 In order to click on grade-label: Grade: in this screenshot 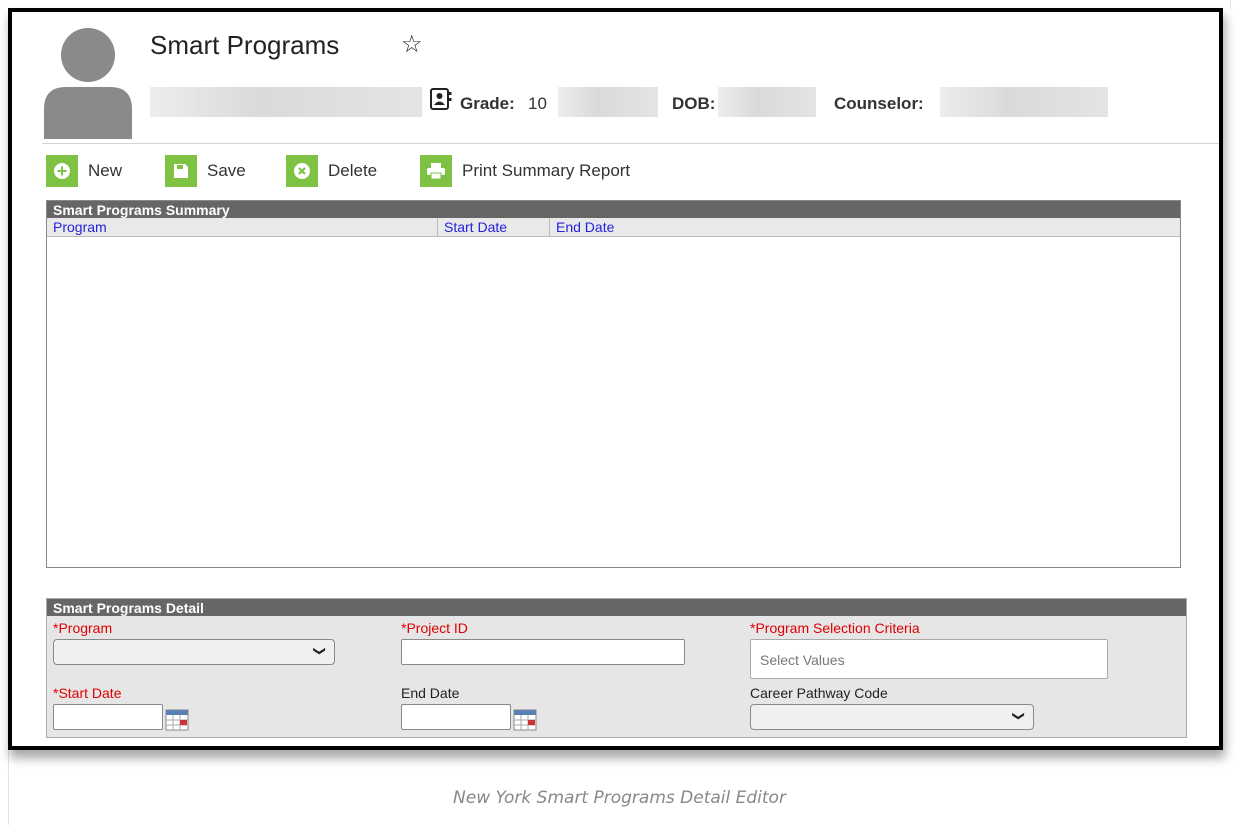, I will do `click(487, 103)`.